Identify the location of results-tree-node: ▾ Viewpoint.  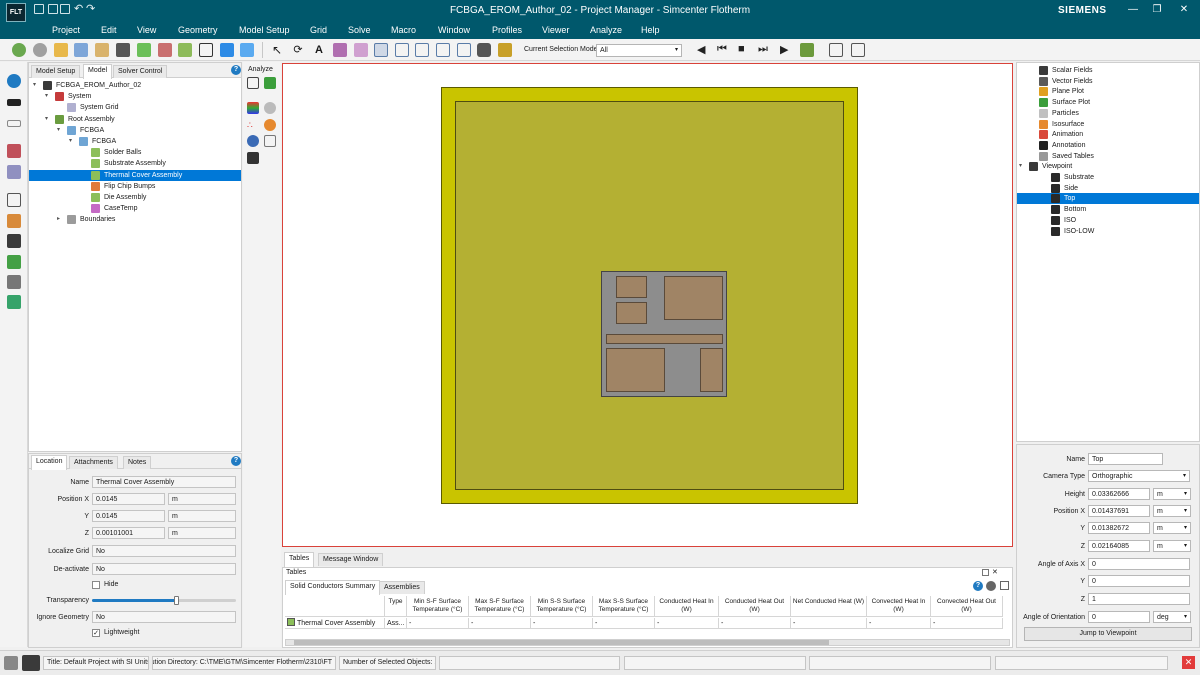
(1108, 166).